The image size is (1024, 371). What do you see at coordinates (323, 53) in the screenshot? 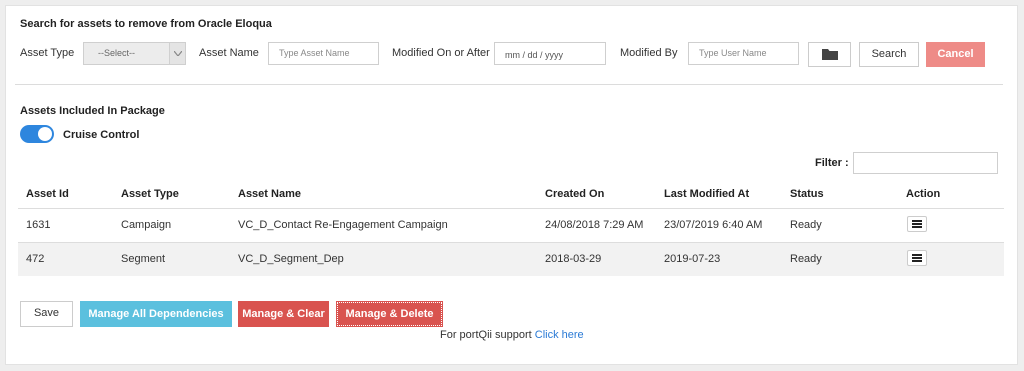
I see `asset-name-input: Type Asset Name` at bounding box center [323, 53].